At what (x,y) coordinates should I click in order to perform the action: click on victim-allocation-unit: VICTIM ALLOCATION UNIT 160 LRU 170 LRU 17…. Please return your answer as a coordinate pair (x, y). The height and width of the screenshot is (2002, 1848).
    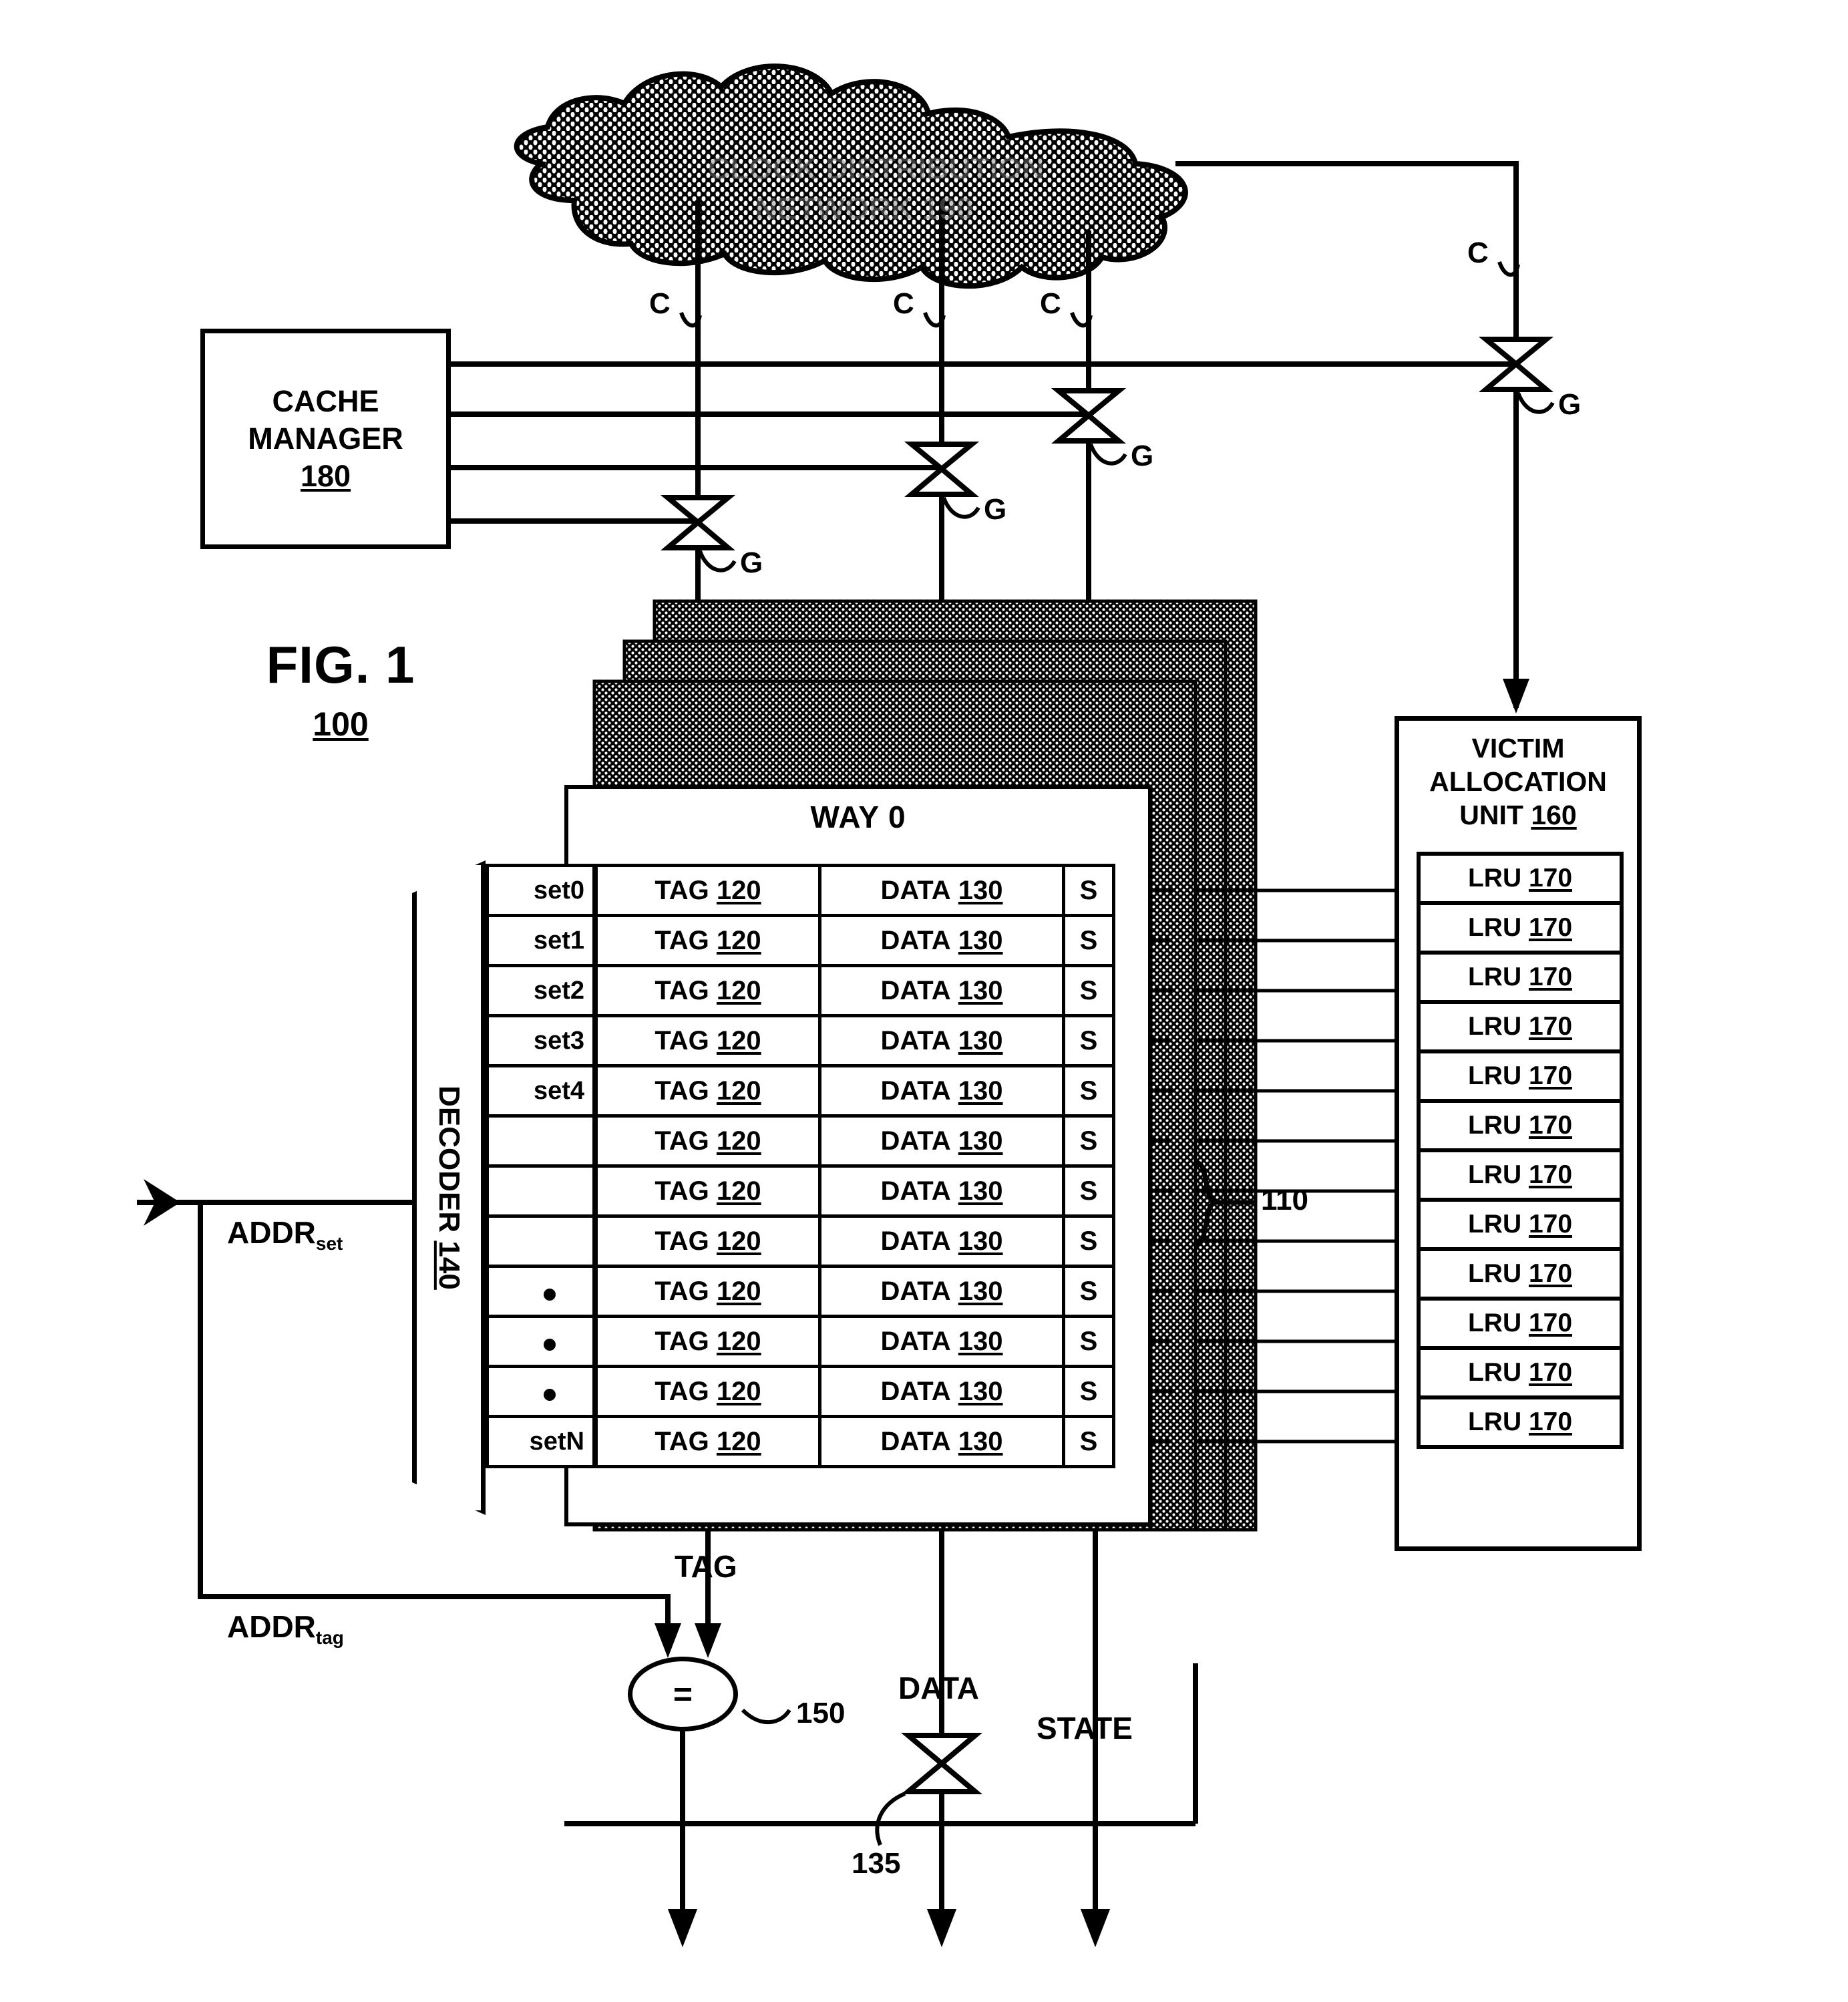
    Looking at the image, I should click on (1519, 1133).